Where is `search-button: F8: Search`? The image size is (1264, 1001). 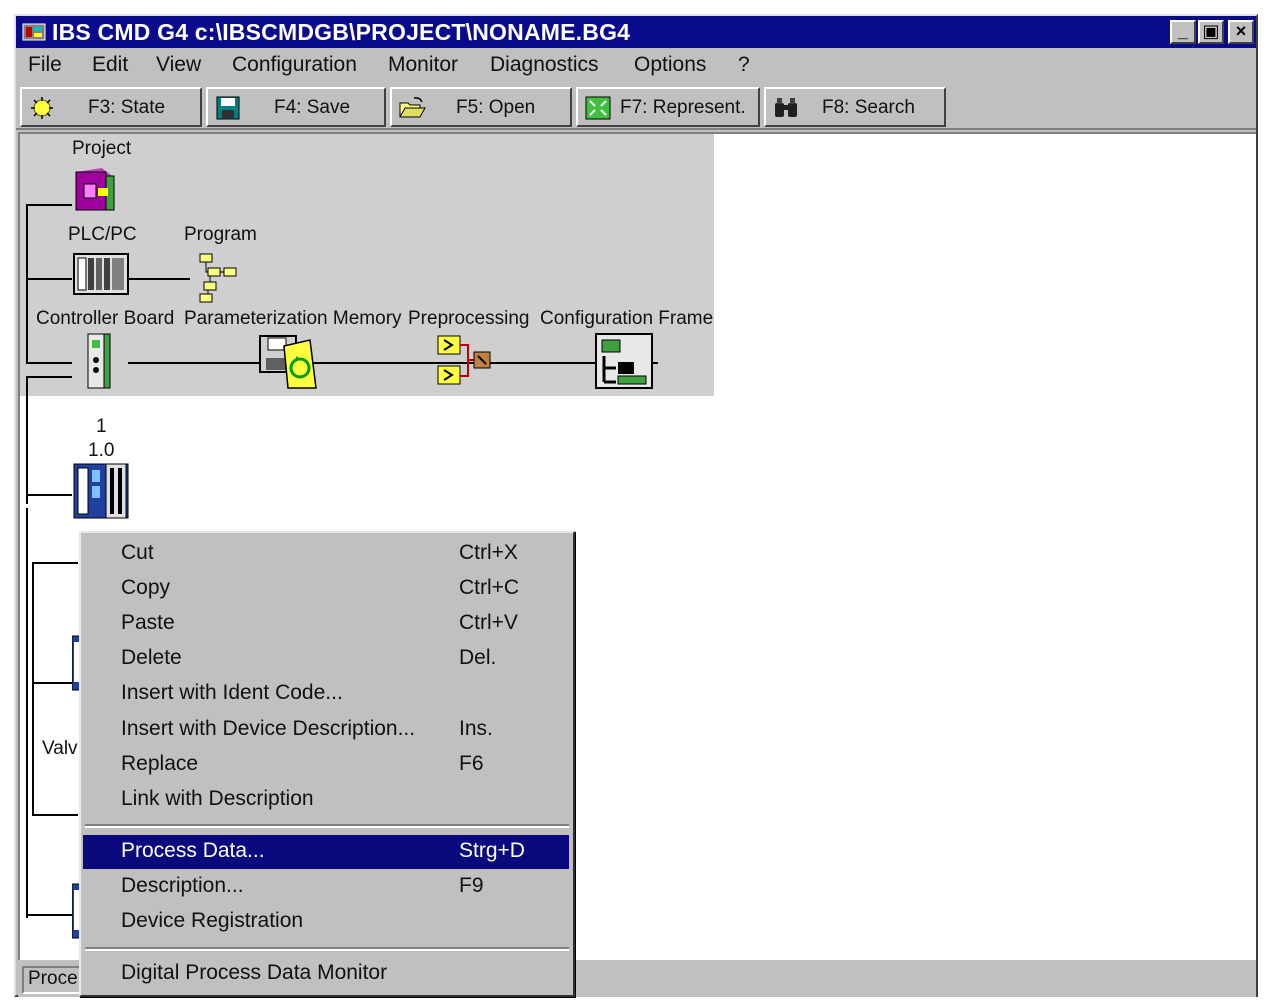 search-button: F8: Search is located at coordinates (855, 107).